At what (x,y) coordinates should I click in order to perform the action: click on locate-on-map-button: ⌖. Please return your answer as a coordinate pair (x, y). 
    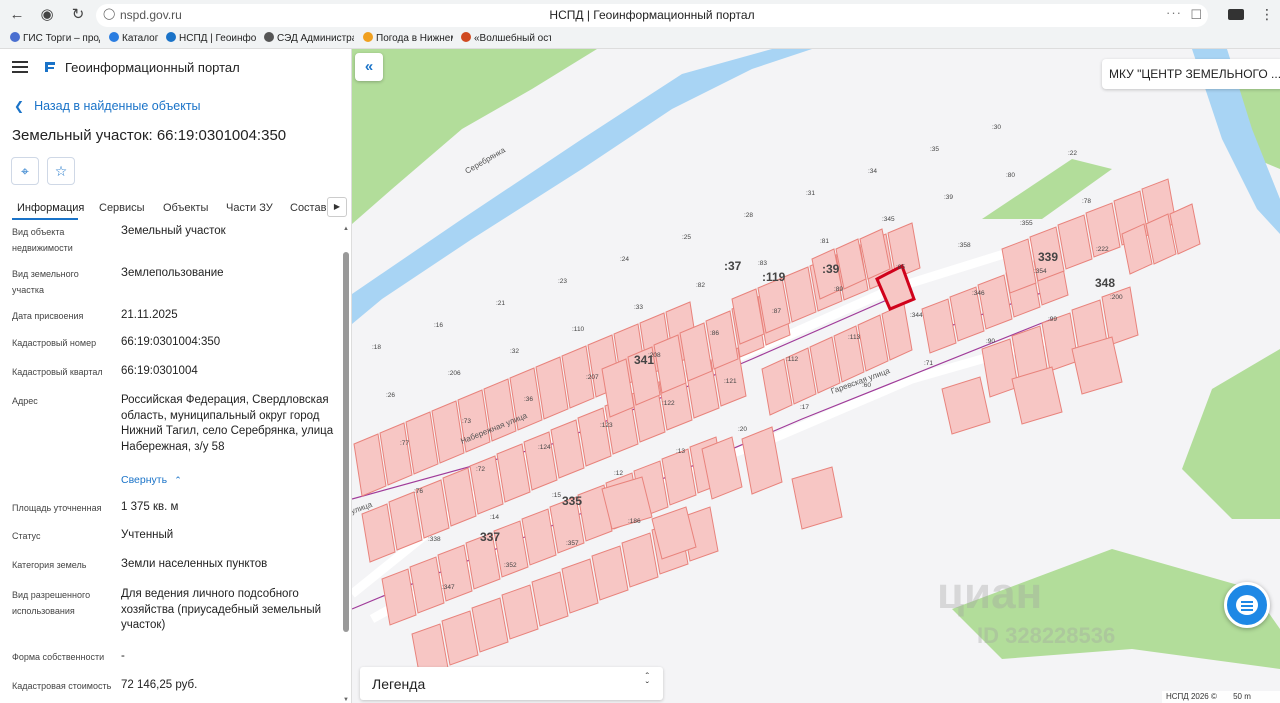
    Looking at the image, I should click on (25, 171).